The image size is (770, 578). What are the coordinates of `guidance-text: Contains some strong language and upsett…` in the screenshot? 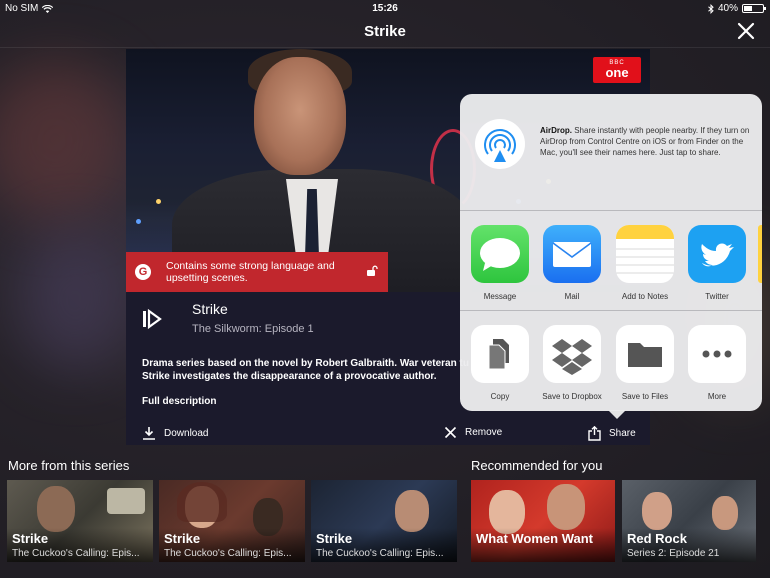 It's located at (250, 272).